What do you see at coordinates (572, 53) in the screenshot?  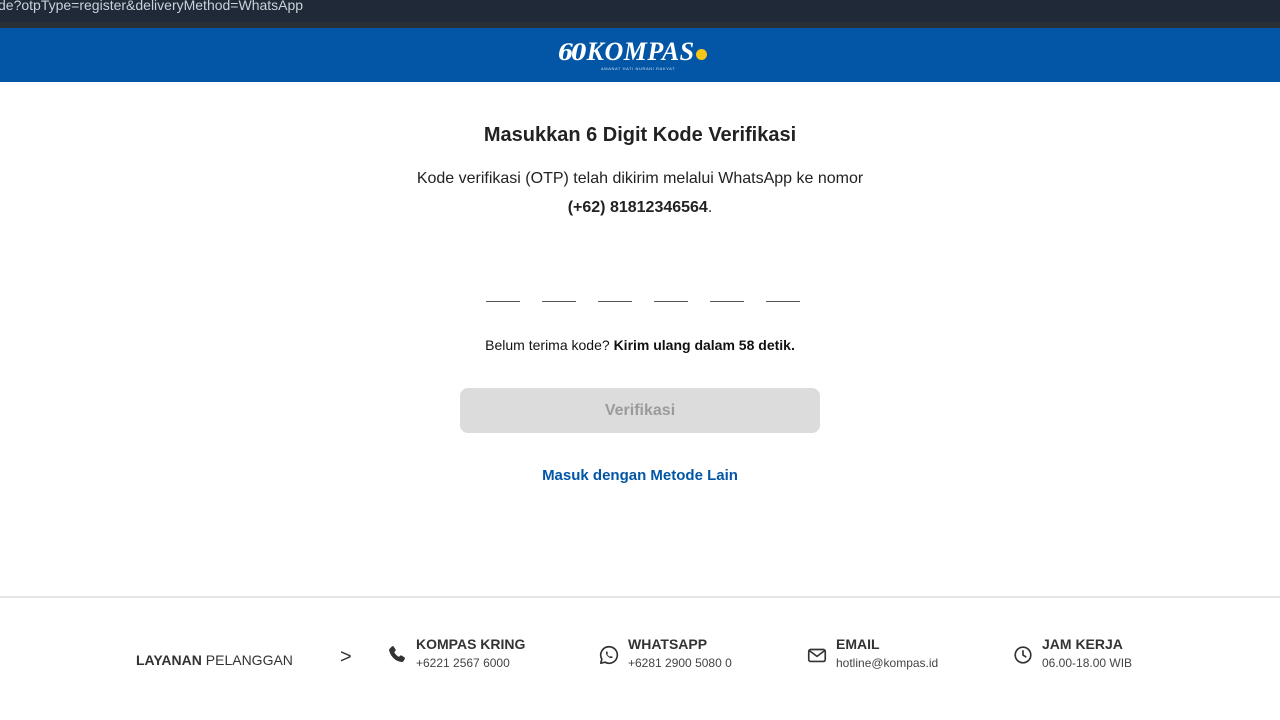 I see `logo-anniversary-number: 60` at bounding box center [572, 53].